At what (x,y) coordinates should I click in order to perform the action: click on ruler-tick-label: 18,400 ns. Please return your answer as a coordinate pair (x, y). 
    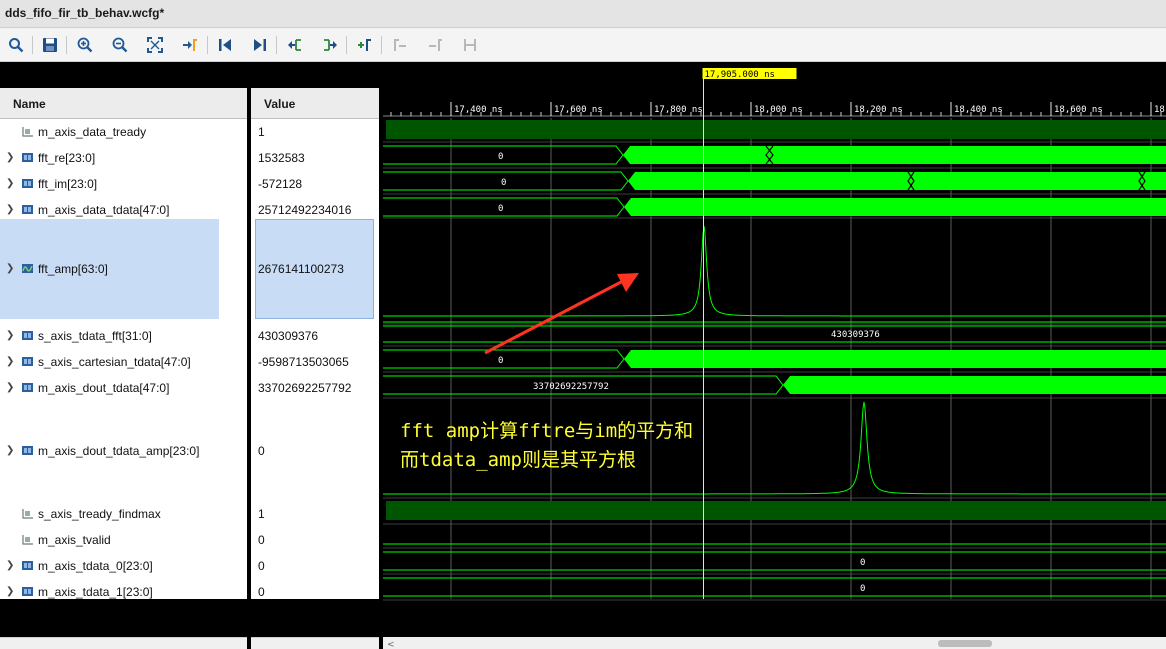
    Looking at the image, I should click on (978, 110).